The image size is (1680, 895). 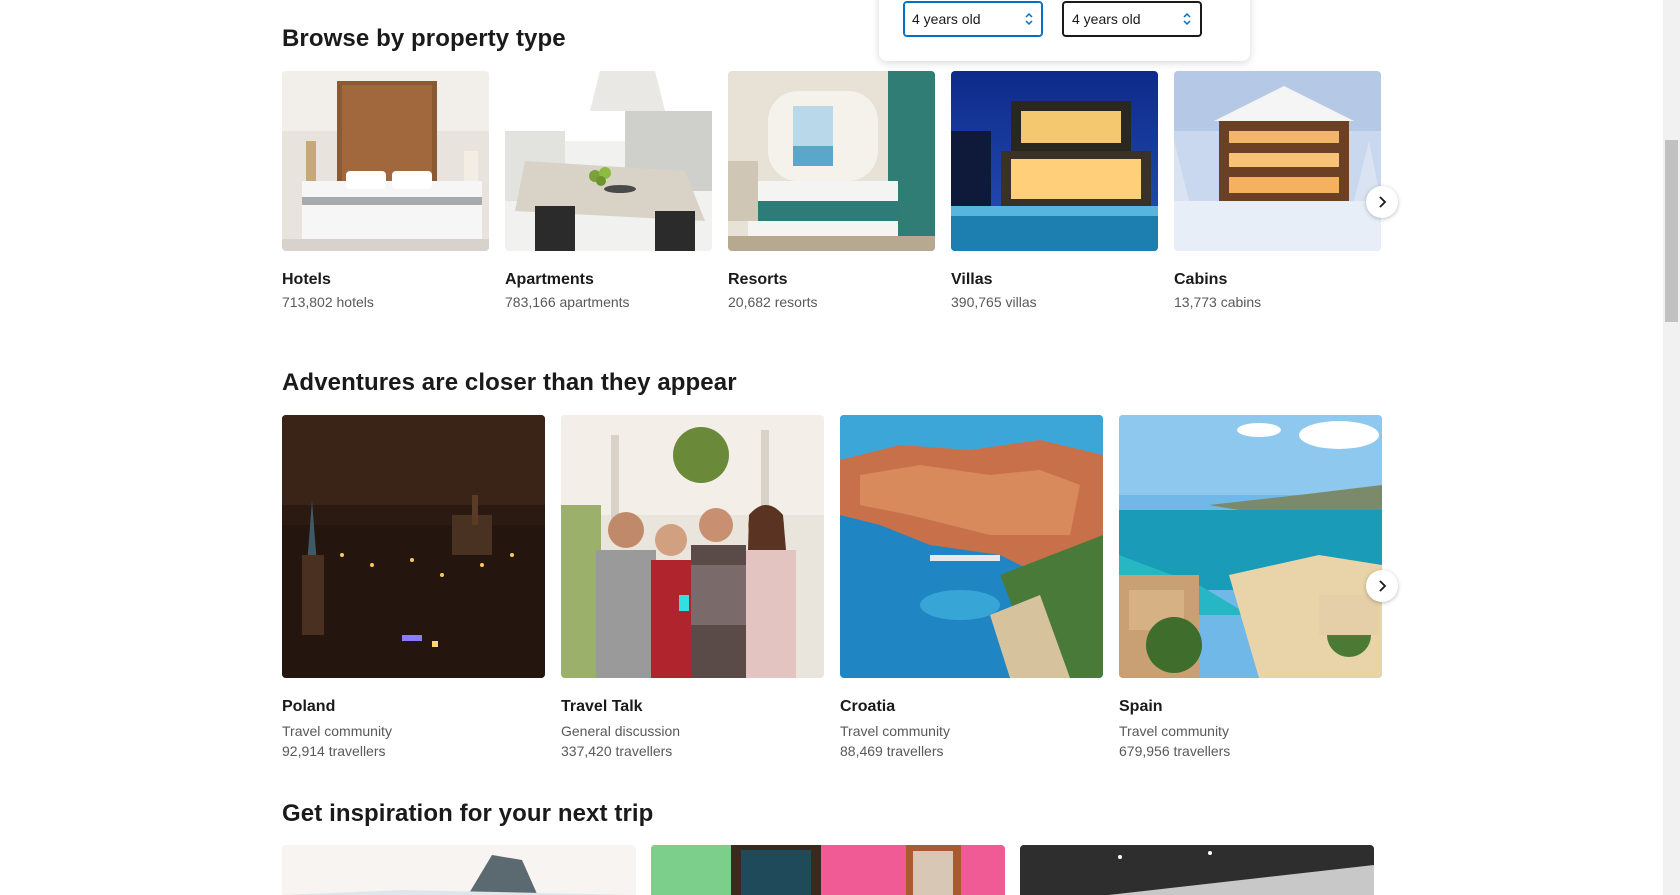 What do you see at coordinates (1218, 302) in the screenshot?
I see `property-count: 13,773 cabins` at bounding box center [1218, 302].